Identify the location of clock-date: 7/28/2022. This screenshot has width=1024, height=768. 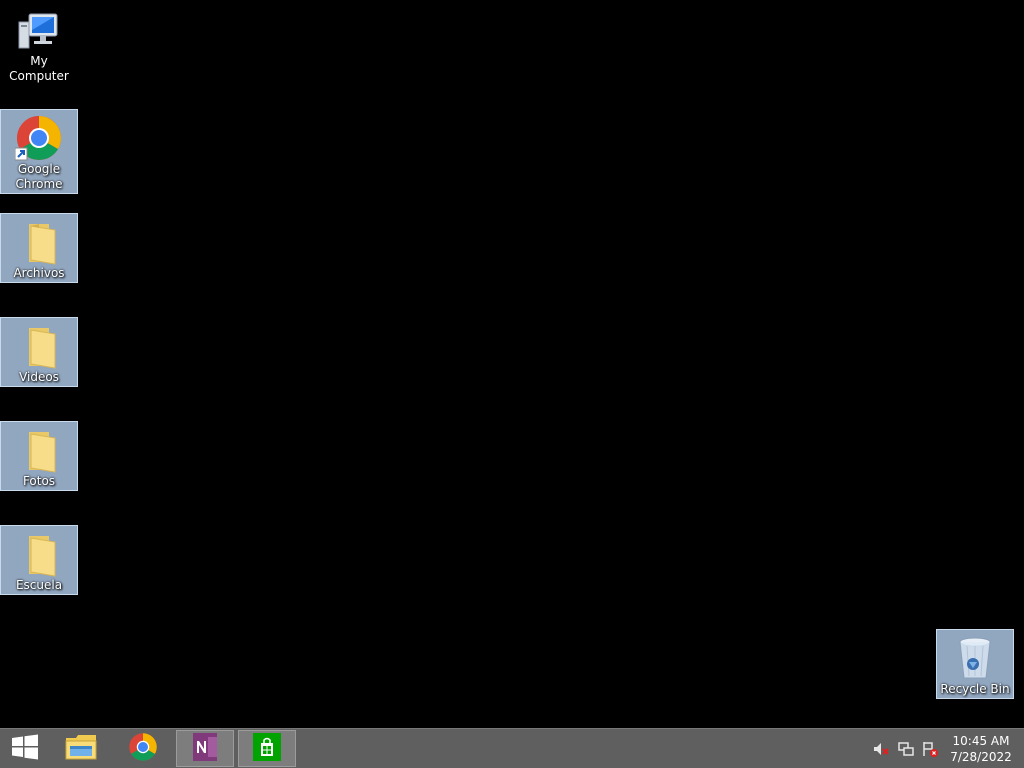
(981, 757).